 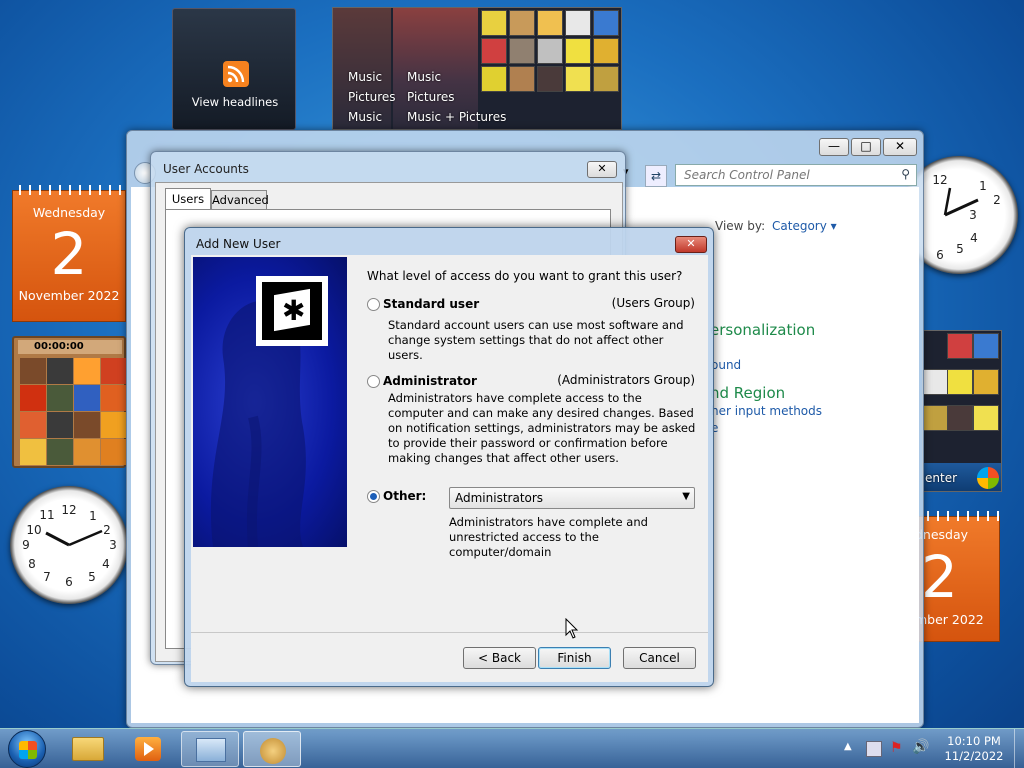 I want to click on wizard-banner-image: ✱, so click(x=270, y=402).